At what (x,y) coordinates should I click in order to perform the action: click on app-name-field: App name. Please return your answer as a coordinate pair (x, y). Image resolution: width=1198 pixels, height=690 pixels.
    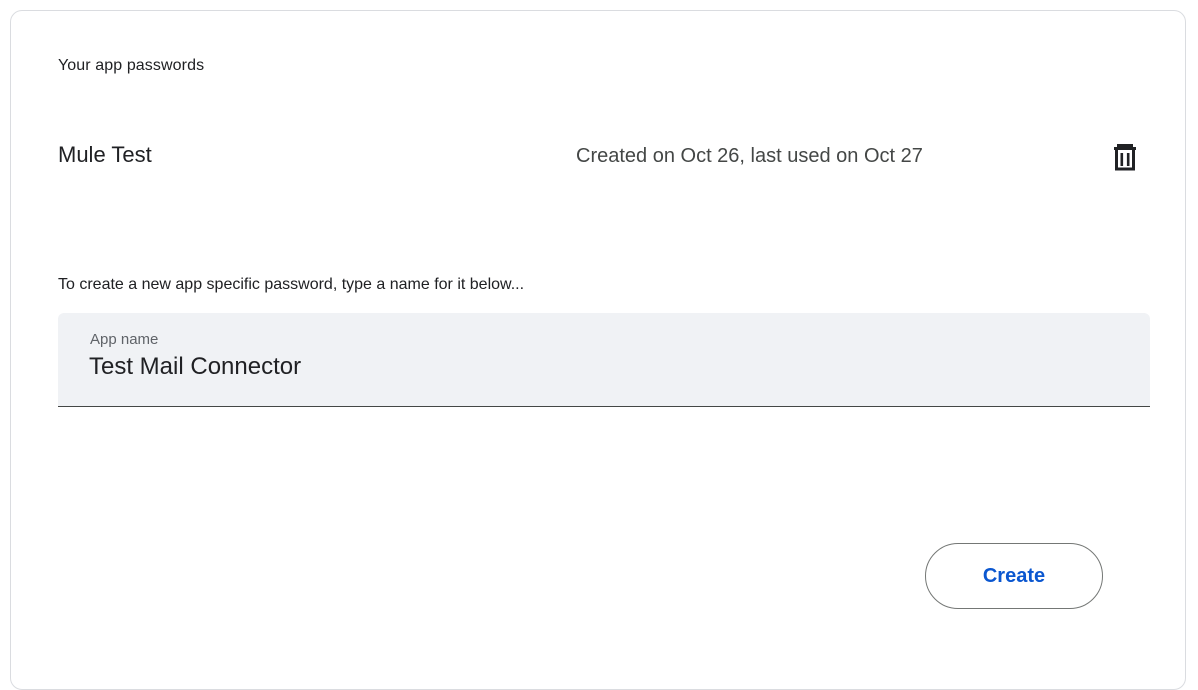
    Looking at the image, I should click on (604, 360).